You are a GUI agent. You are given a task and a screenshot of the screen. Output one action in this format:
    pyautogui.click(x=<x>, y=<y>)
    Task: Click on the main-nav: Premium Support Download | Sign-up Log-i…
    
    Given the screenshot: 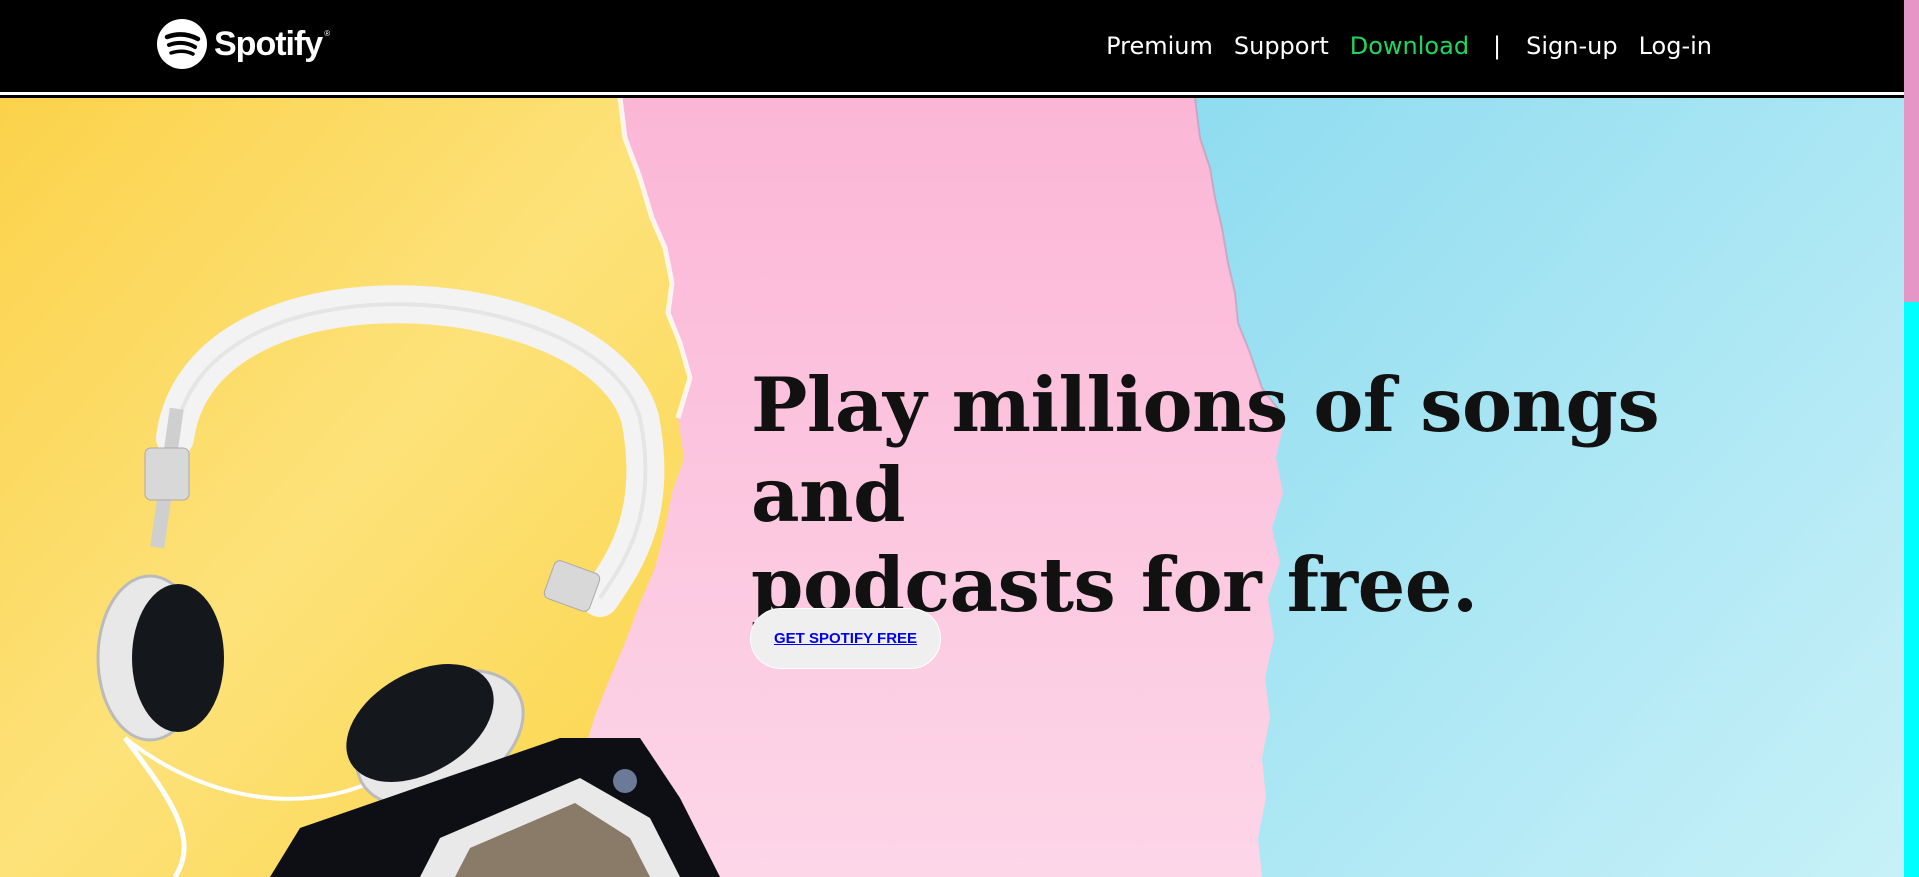 What is the action you would take?
    pyautogui.click(x=1409, y=46)
    